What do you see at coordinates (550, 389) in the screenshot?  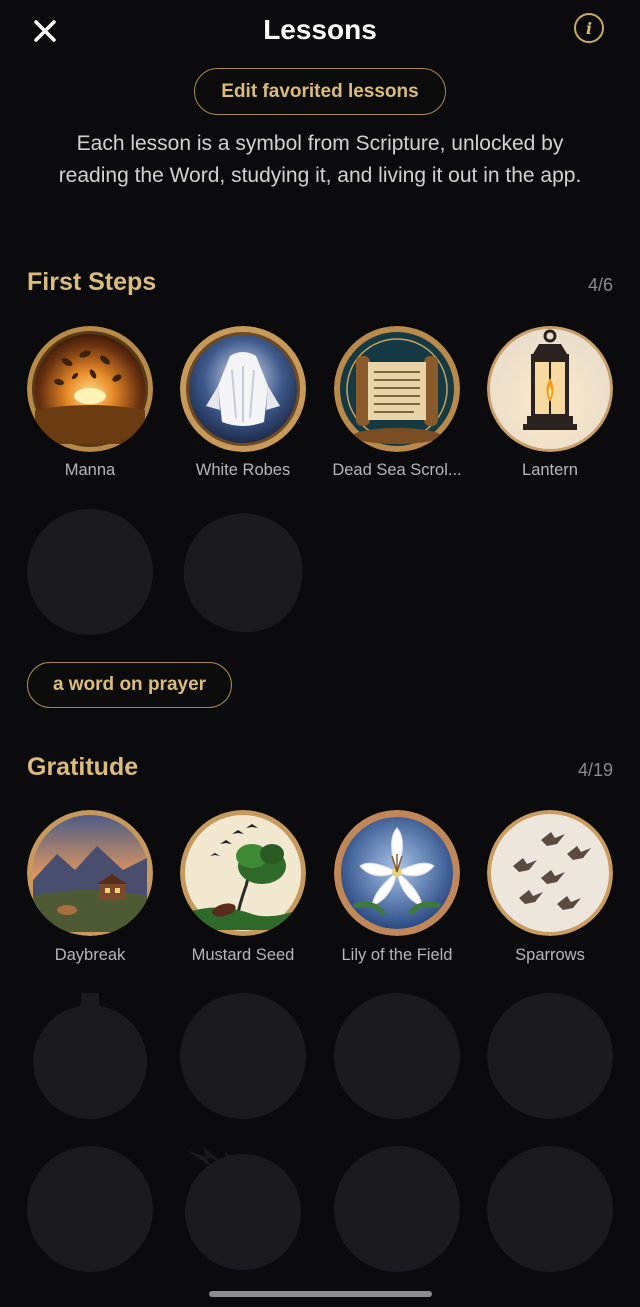 I see `lantern-icon` at bounding box center [550, 389].